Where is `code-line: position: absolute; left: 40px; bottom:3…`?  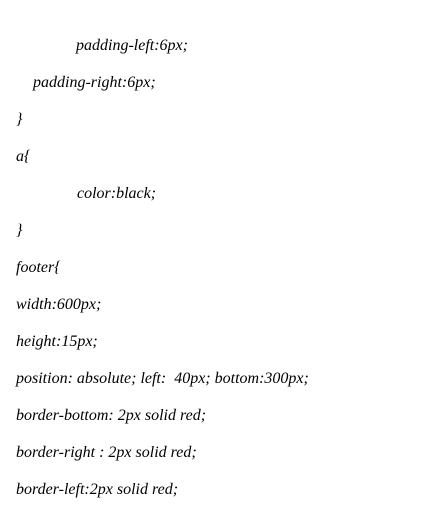 code-line: position: absolute; left: 40px; bottom:3… is located at coordinates (162, 378).